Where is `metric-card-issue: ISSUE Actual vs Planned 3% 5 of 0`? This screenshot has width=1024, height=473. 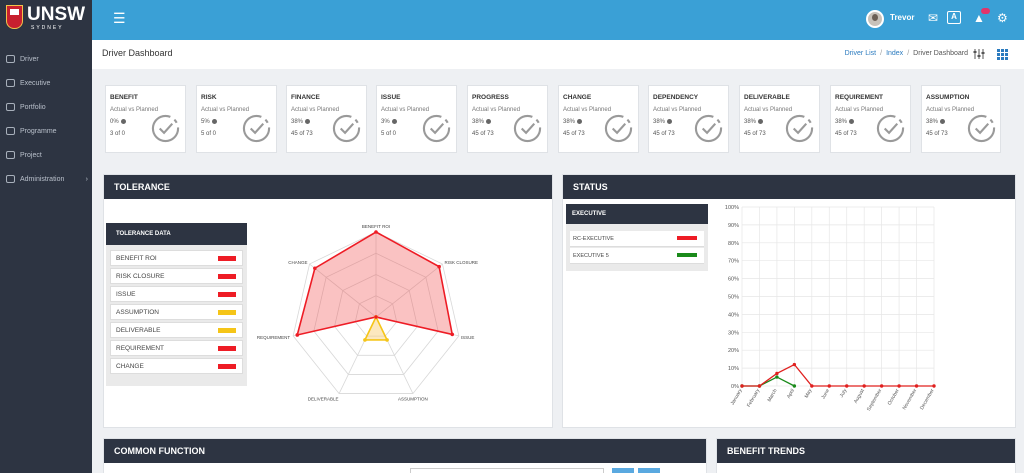 metric-card-issue: ISSUE Actual vs Planned 3% 5 of 0 is located at coordinates (416, 119).